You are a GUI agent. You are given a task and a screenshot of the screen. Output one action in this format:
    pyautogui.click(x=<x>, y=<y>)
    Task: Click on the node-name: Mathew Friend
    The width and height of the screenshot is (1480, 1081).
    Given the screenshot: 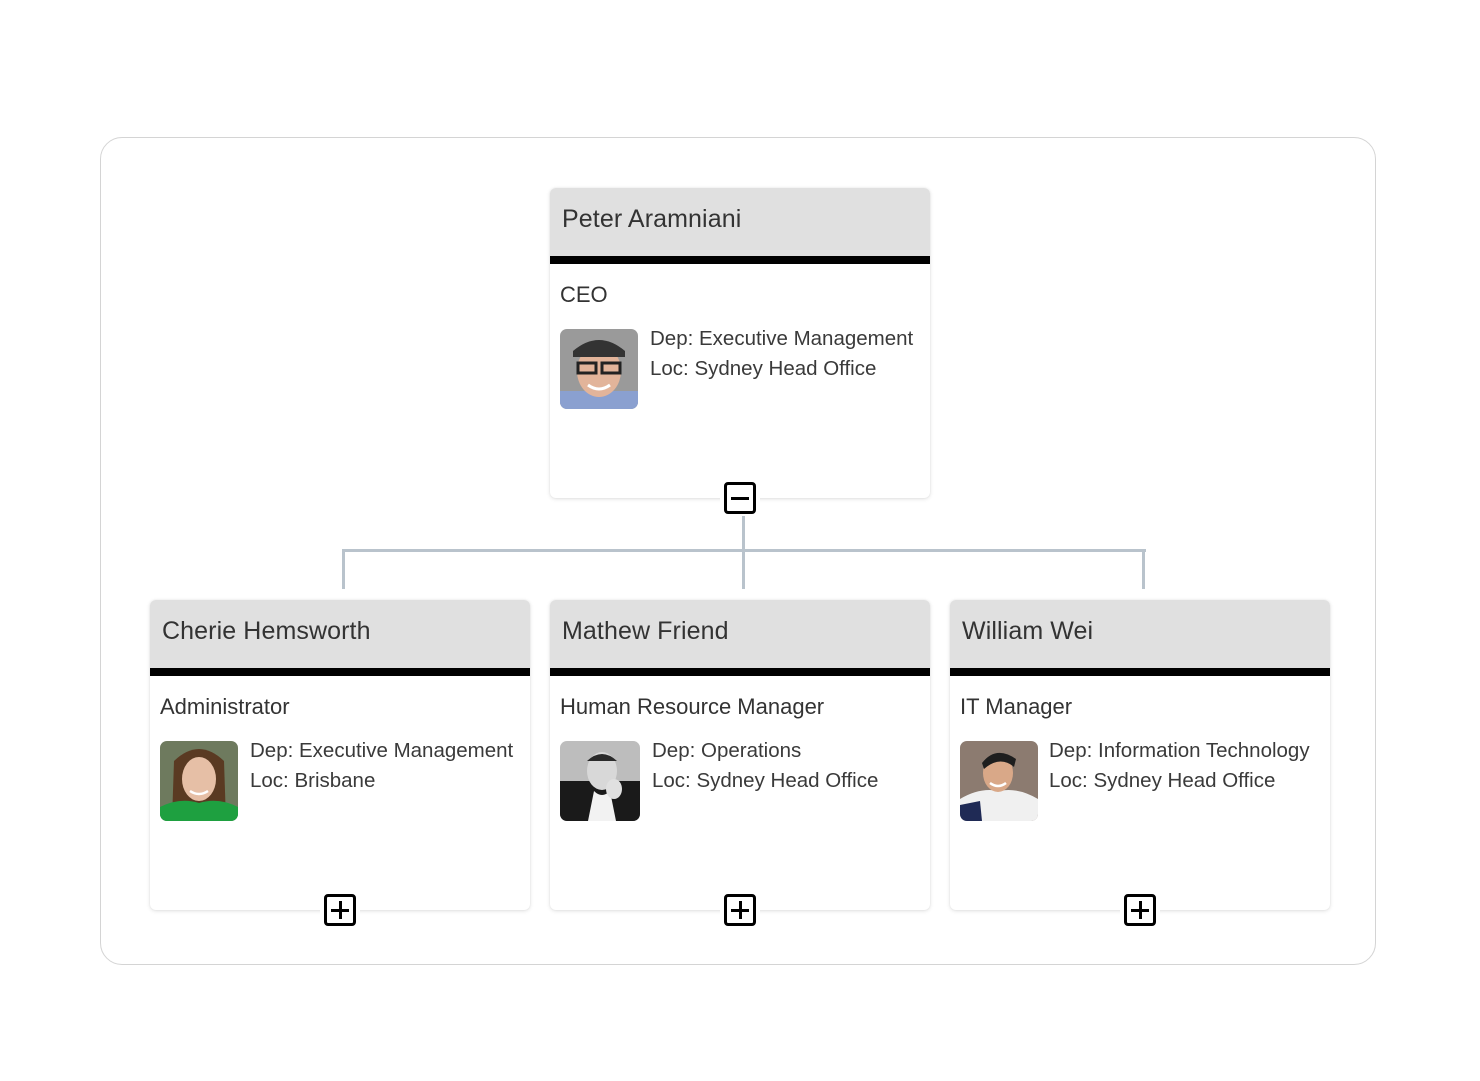 What is the action you would take?
    pyautogui.click(x=645, y=631)
    